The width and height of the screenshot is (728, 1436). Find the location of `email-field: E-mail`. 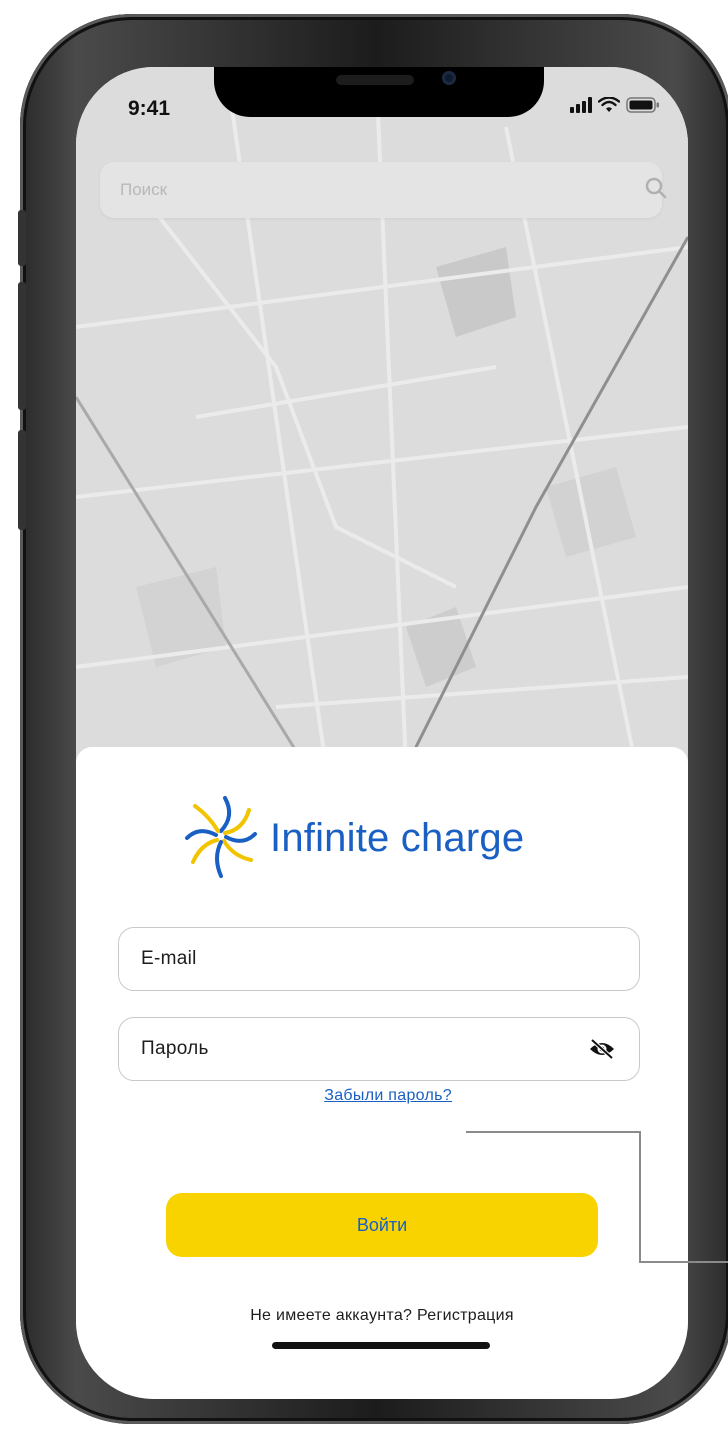

email-field: E-mail is located at coordinates (379, 959).